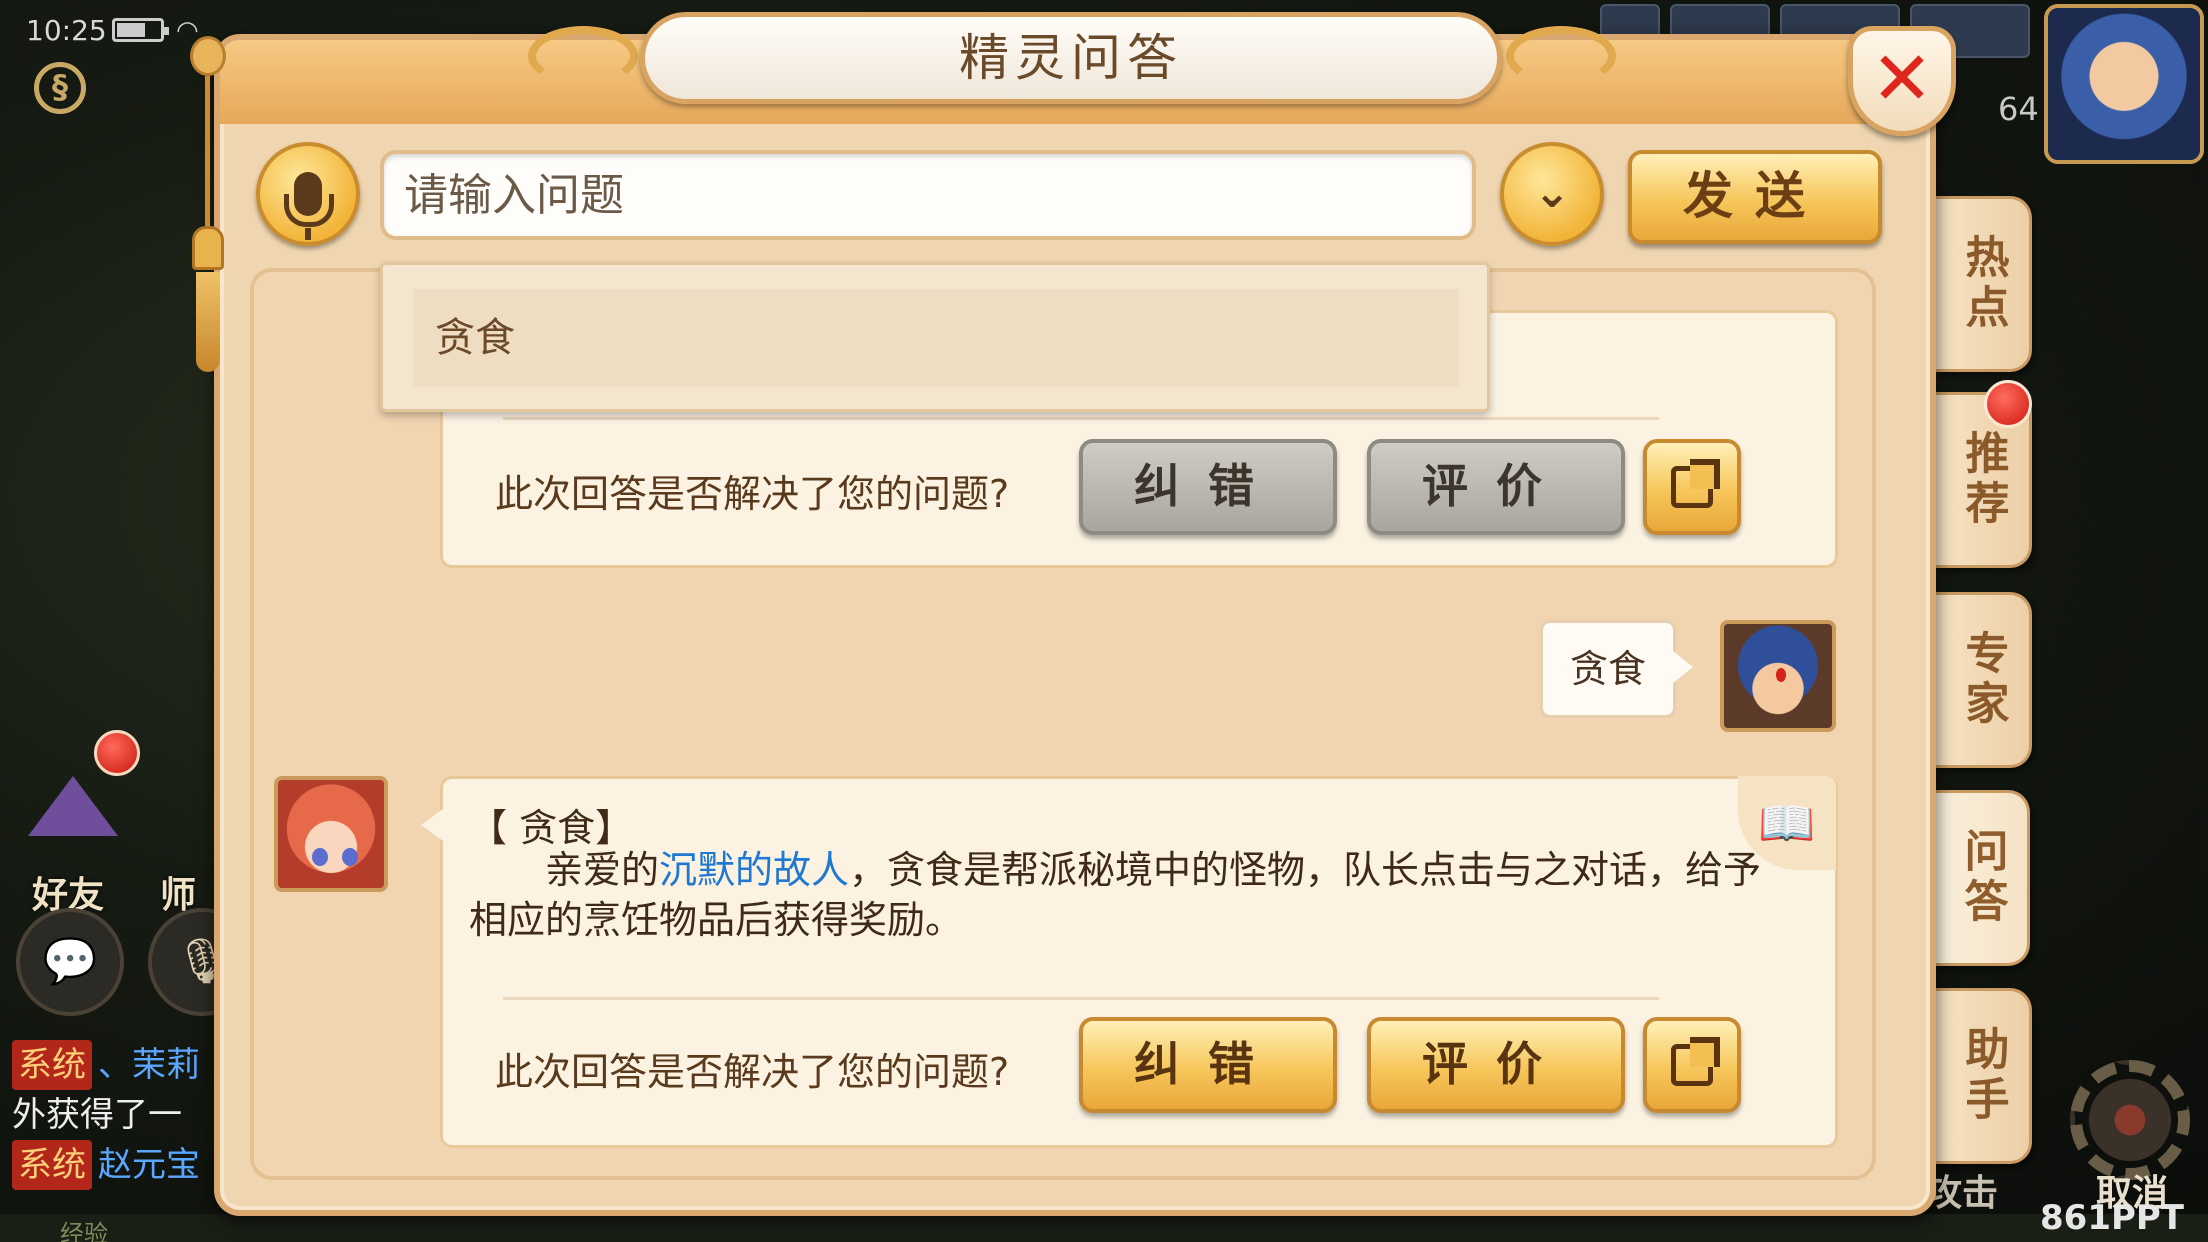 The image size is (2208, 1242). What do you see at coordinates (2008, 404) in the screenshot?
I see `recommend-badge` at bounding box center [2008, 404].